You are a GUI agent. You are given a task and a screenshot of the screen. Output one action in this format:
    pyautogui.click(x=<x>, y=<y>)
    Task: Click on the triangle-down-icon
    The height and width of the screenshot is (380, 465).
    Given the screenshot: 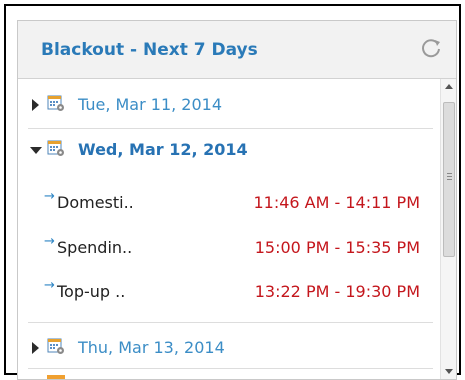 What is the action you would take?
    pyautogui.click(x=36, y=150)
    